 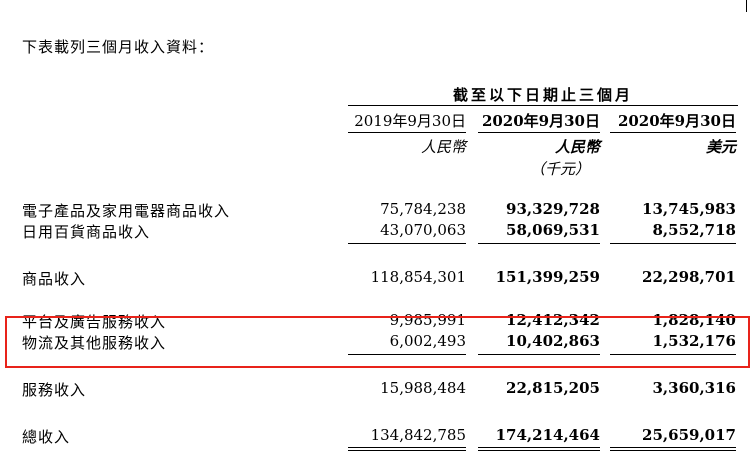 I want to click on row-label-electronics: 電子產品及家用電器商品收入, so click(x=126, y=211).